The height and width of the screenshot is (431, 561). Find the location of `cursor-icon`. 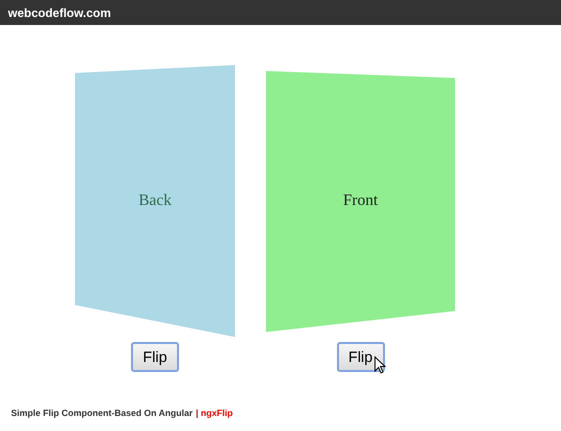

cursor-icon is located at coordinates (380, 365).